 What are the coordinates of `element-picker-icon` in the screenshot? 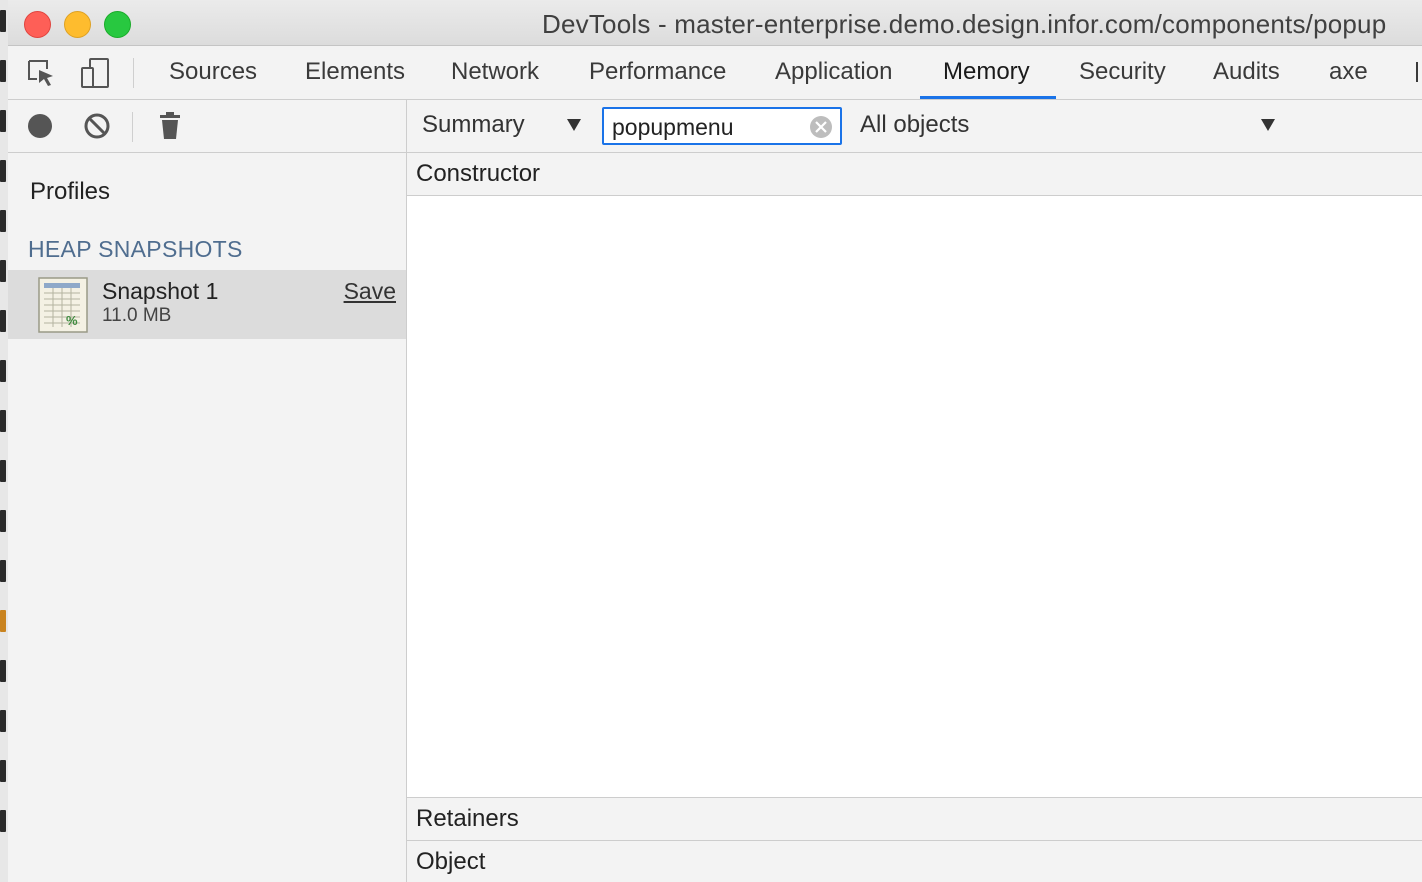 It's located at (41, 73).